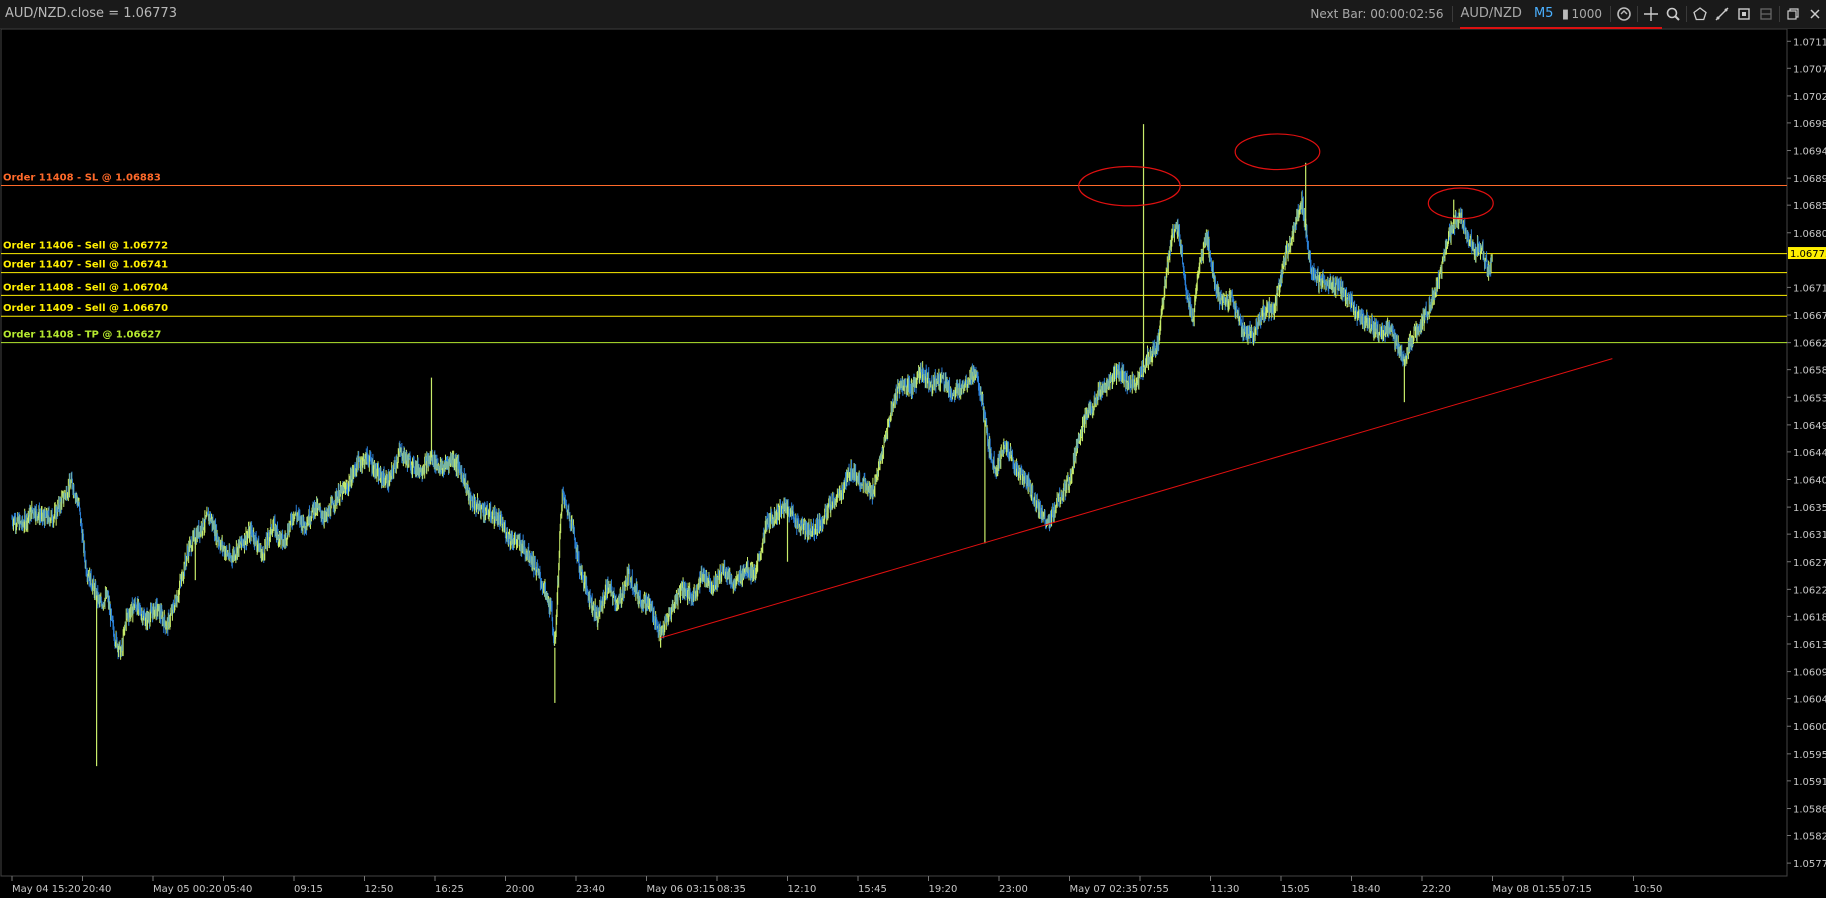 Image resolution: width=1826 pixels, height=898 pixels. Describe the element at coordinates (1809, 809) in the screenshot. I see `y-tick-label: 1.05868` at that location.